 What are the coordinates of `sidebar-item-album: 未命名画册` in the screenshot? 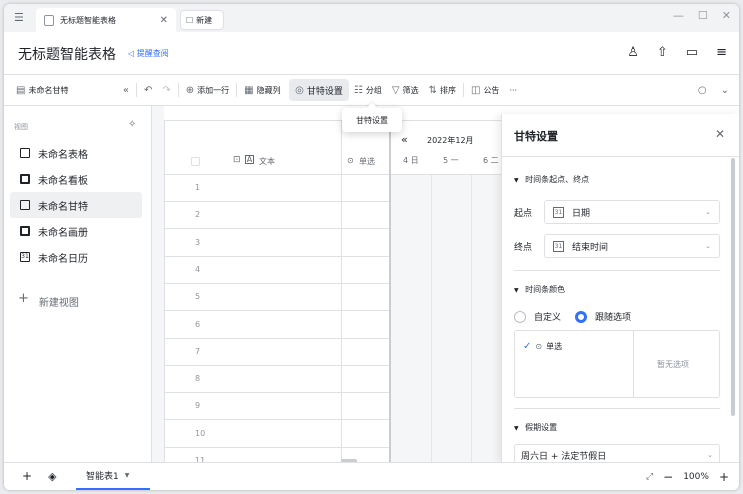 It's located at (76, 231).